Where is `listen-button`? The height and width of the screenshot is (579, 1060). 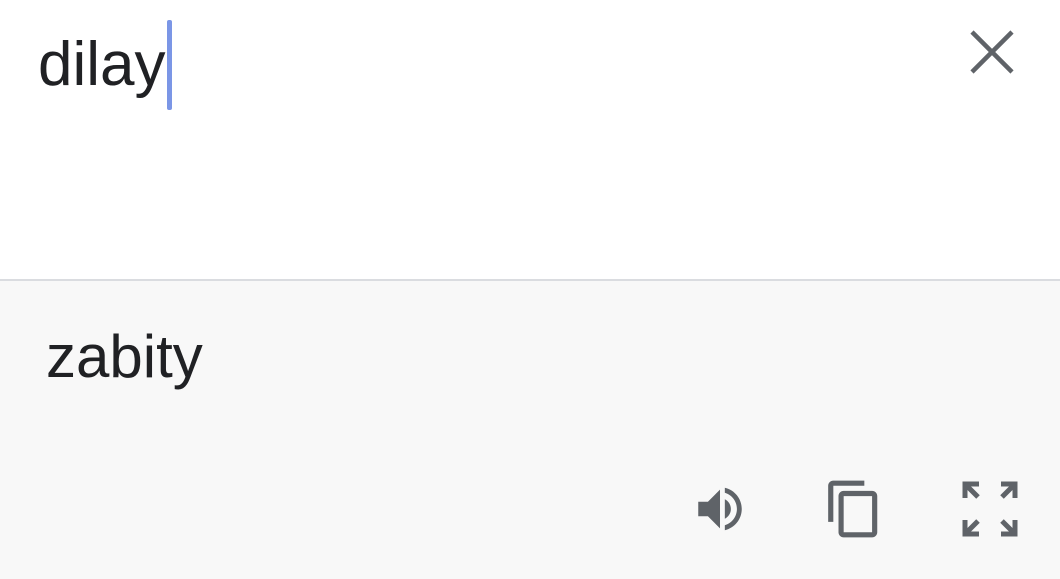
listen-button is located at coordinates (720, 509).